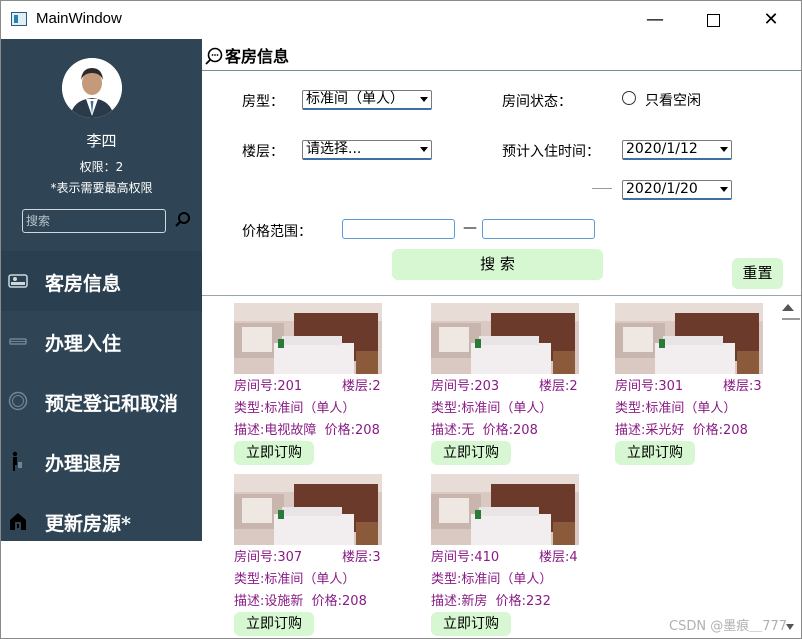 The image size is (802, 639). I want to click on price-min-input, so click(398, 229).